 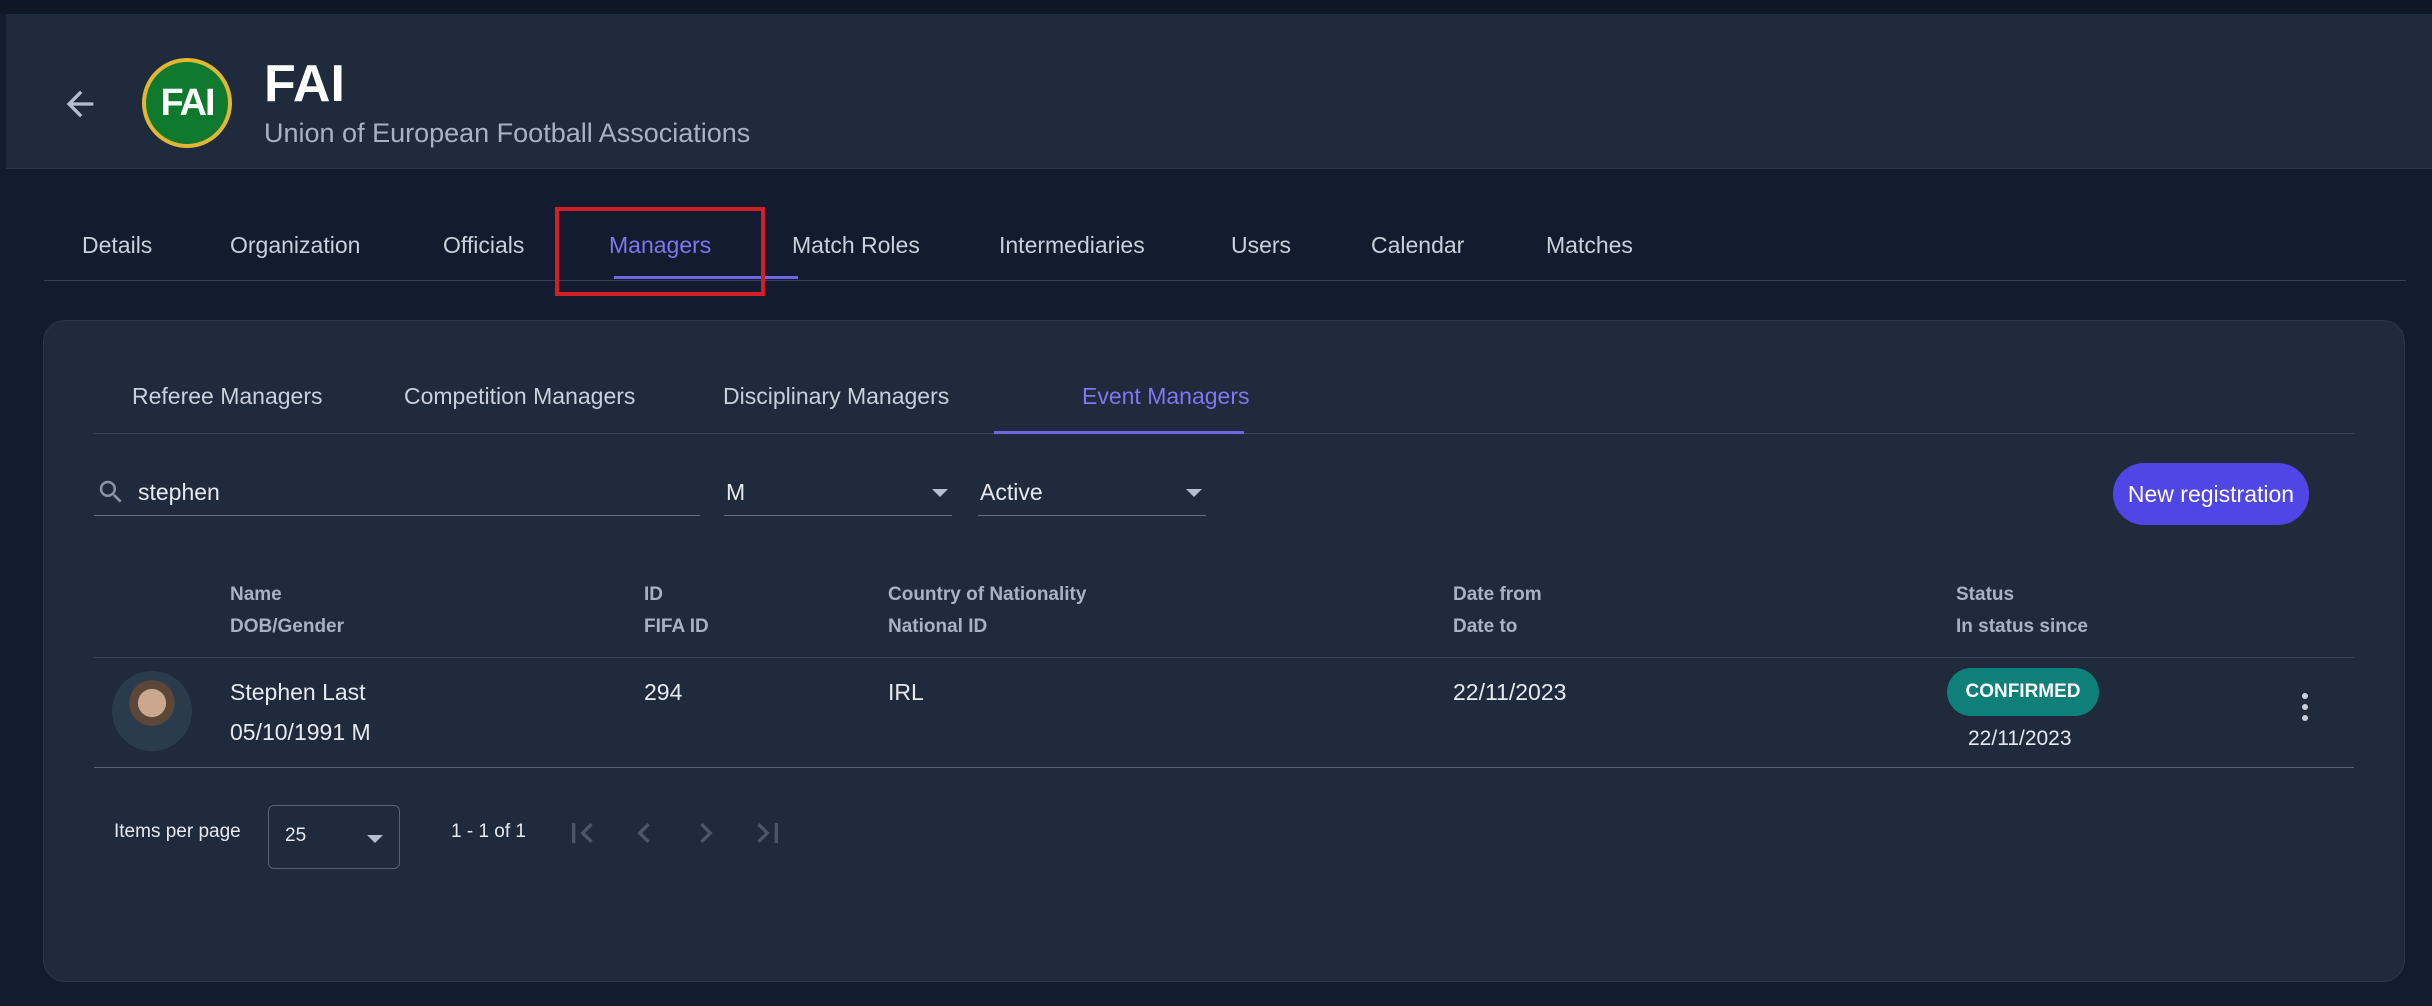 What do you see at coordinates (1011, 492) in the screenshot?
I see `status-select-value: Active` at bounding box center [1011, 492].